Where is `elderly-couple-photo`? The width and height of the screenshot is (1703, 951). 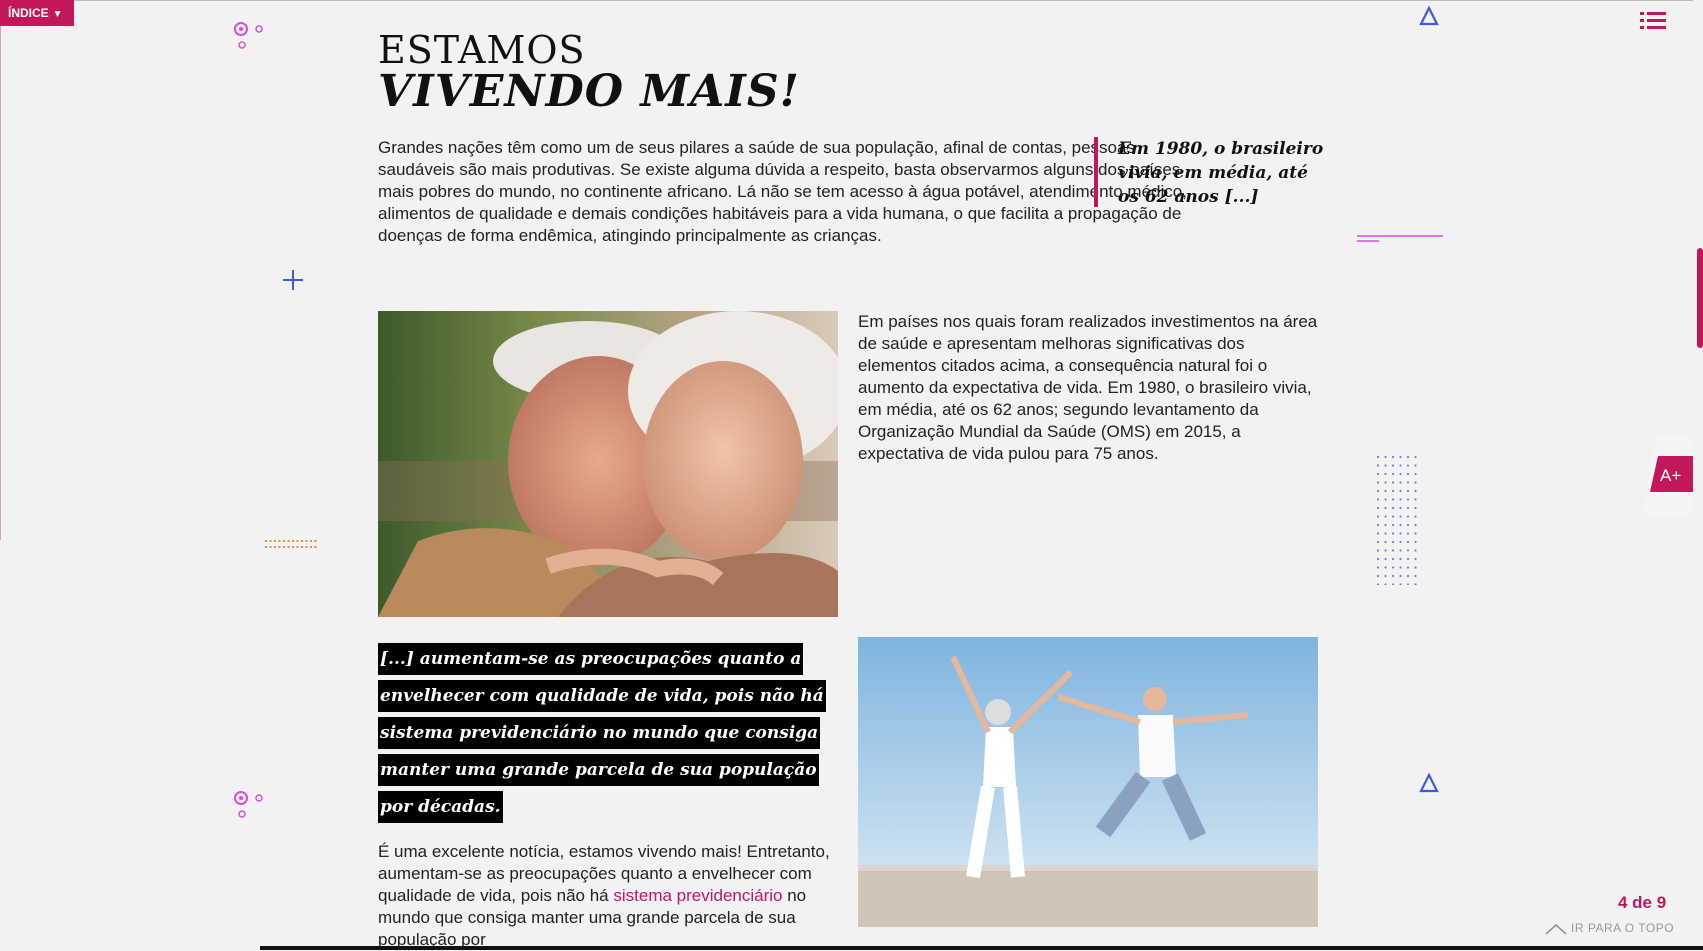
elderly-couple-photo is located at coordinates (608, 464).